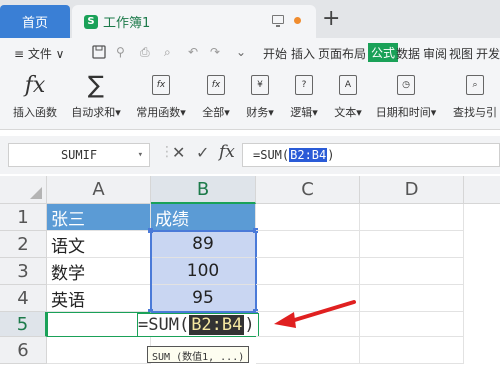  Describe the element at coordinates (412, 298) in the screenshot. I see `cell-d4` at that location.